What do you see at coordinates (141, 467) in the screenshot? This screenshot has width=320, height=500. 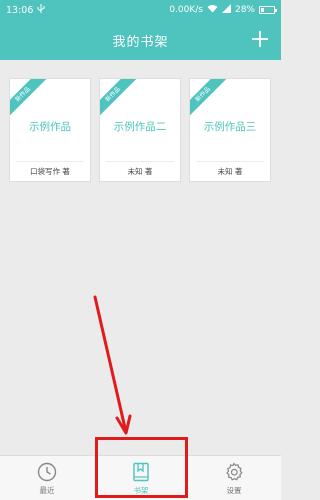 I see `annotation-highlight-box` at bounding box center [141, 467].